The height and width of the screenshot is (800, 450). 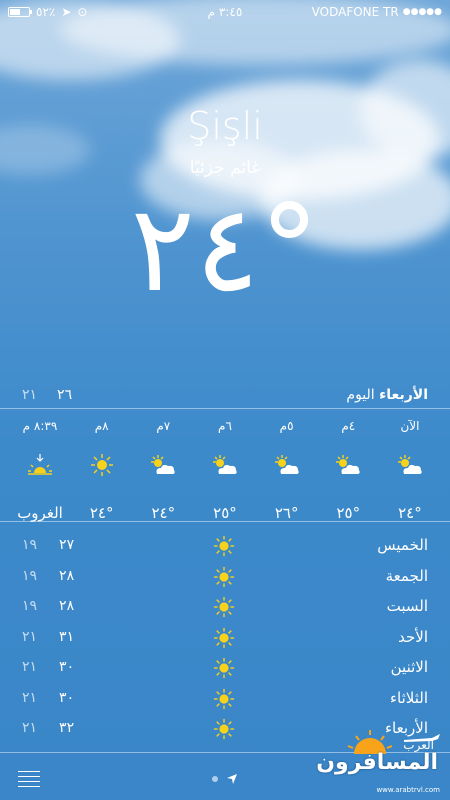 I want to click on current-temperature: ٢٤°, so click(x=225, y=249).